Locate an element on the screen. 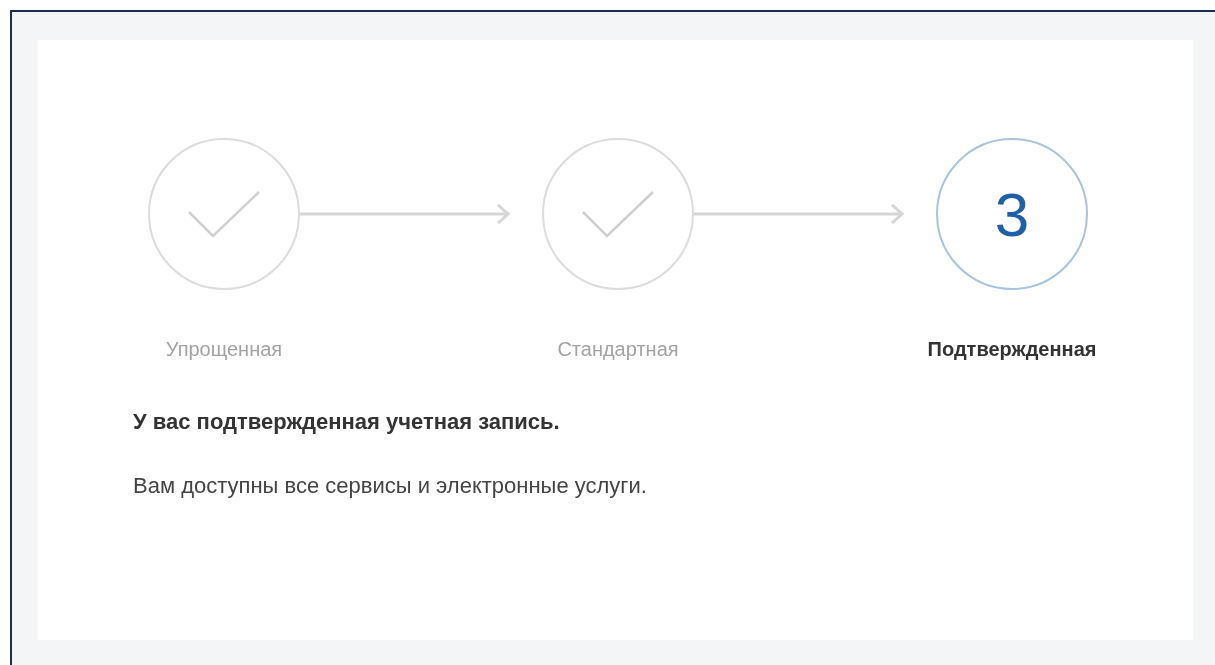 The height and width of the screenshot is (665, 1215). status-description: Вам доступны все сервисы и электронные услуги. is located at coordinates (390, 486).